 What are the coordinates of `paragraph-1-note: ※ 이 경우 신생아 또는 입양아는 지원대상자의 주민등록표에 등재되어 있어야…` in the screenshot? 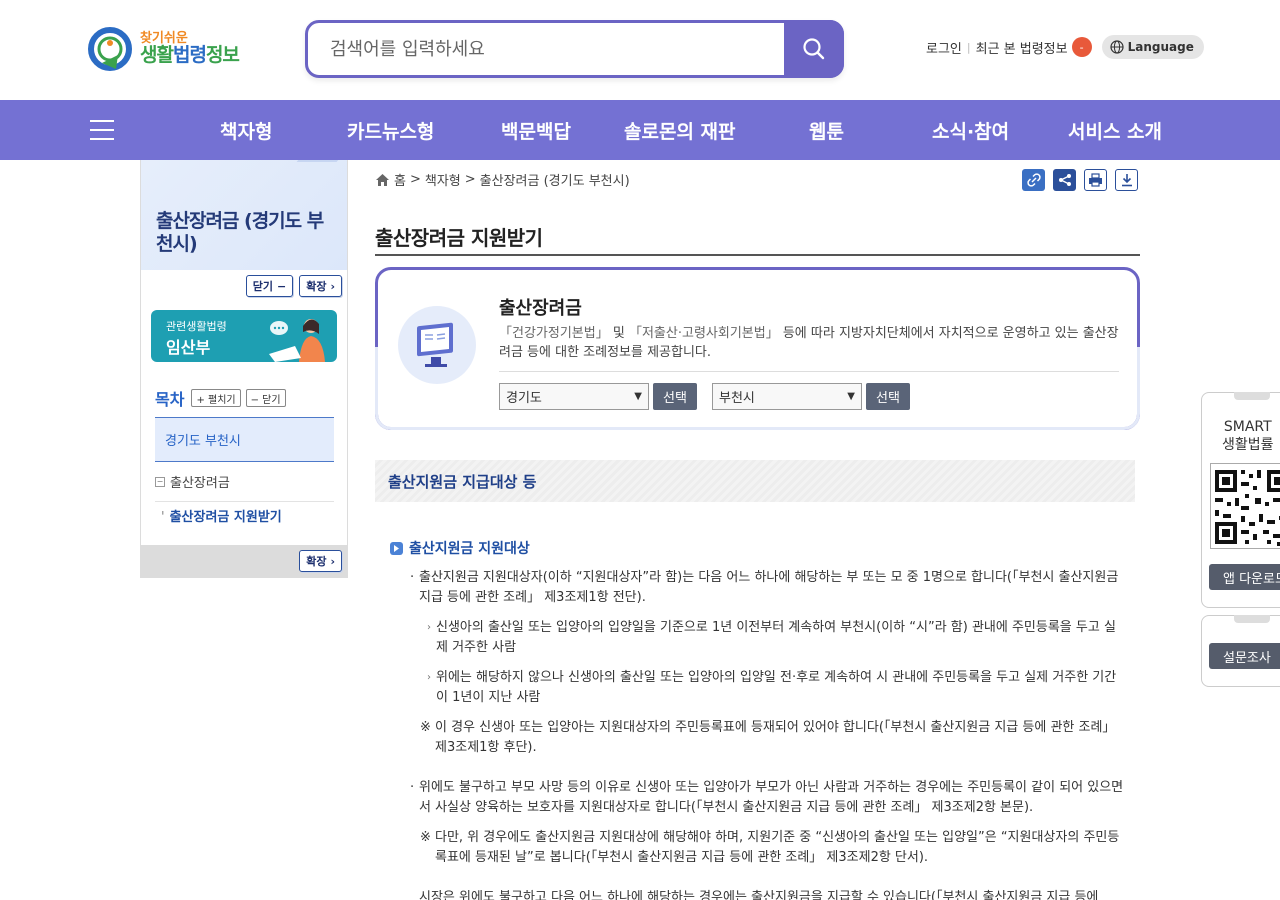 It's located at (768, 737).